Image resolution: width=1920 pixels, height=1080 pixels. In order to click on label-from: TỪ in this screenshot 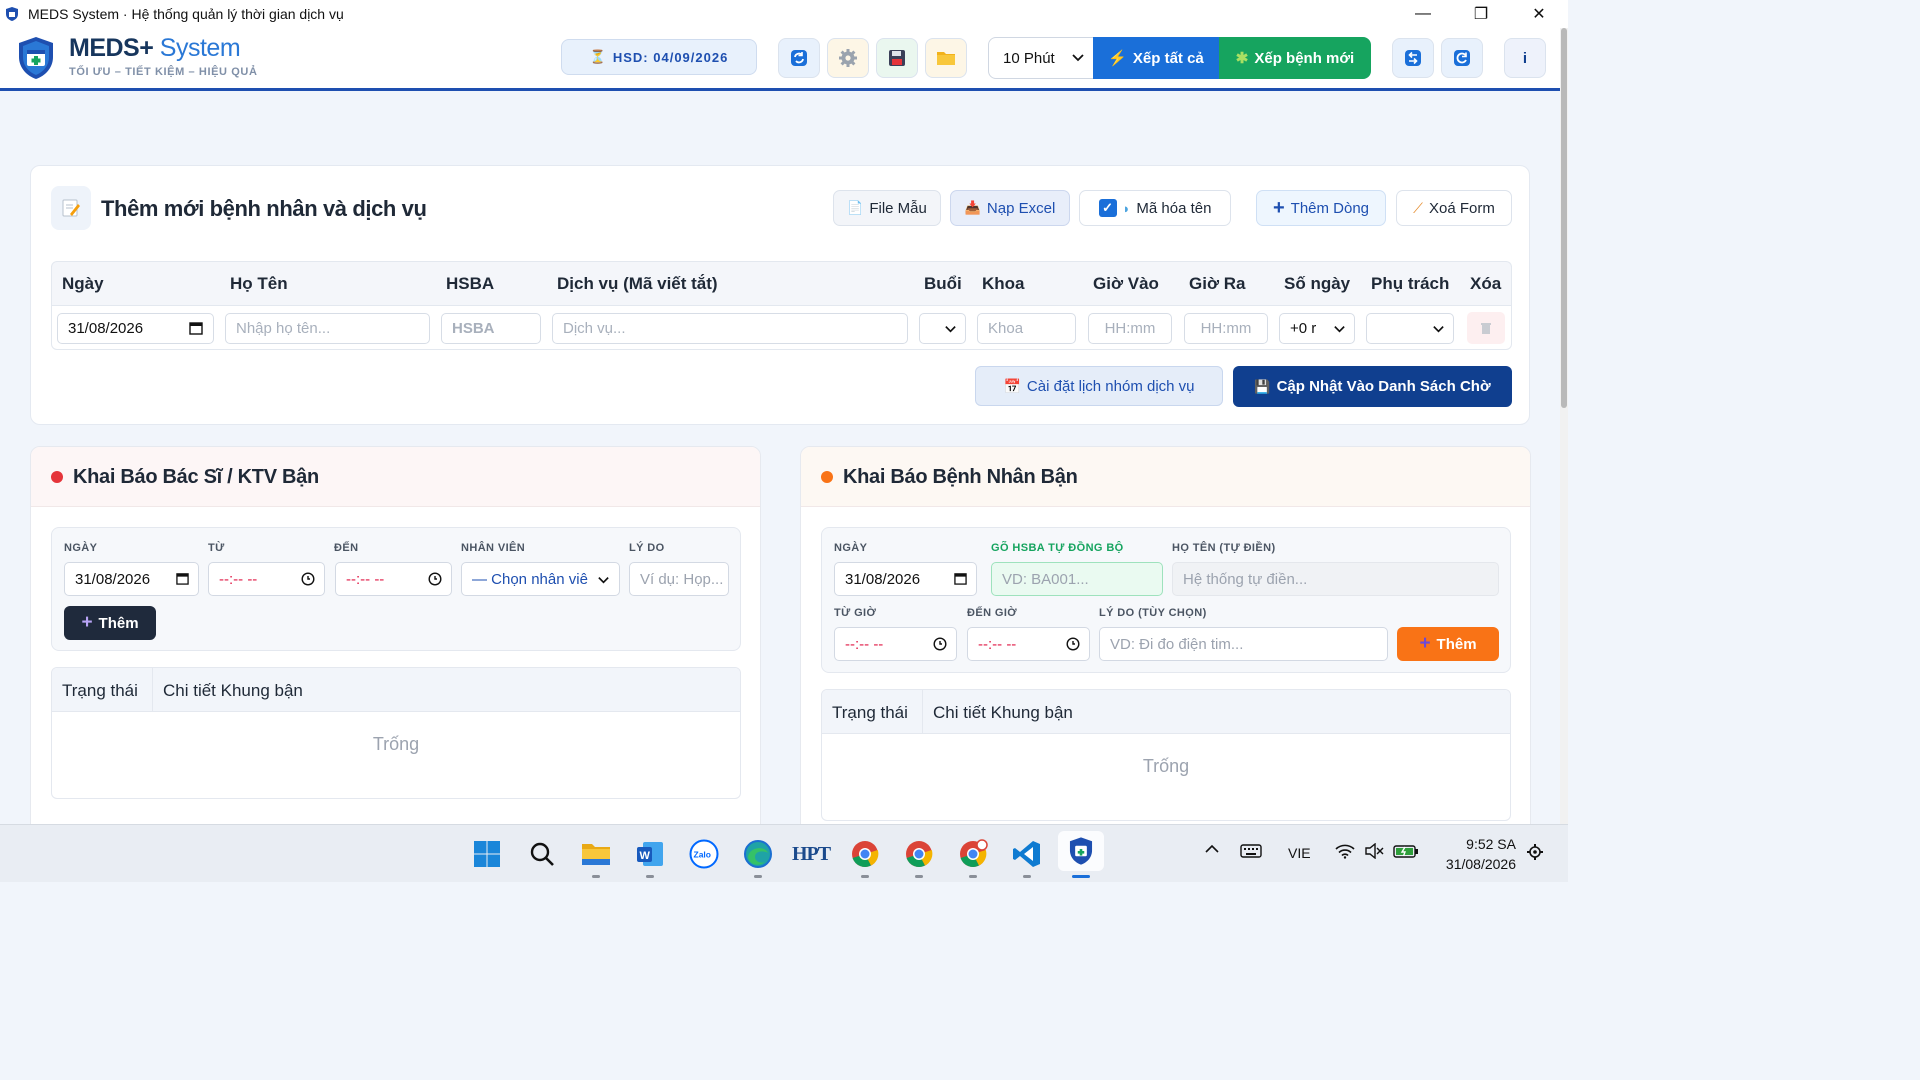, I will do `click(216, 548)`.